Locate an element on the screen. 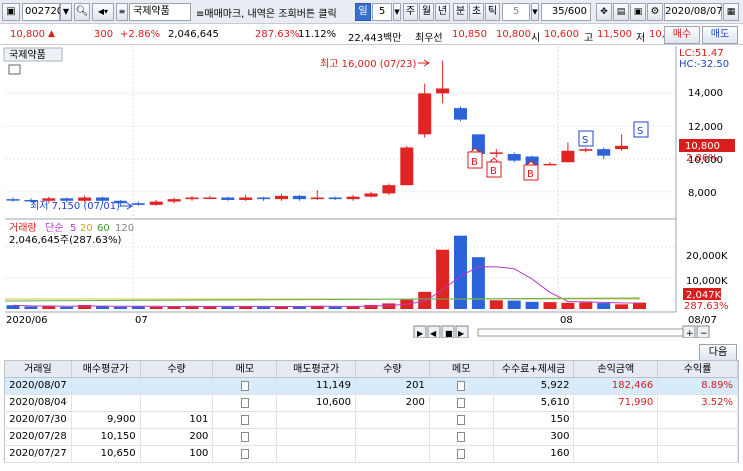 This screenshot has width=743, height=471. turnover-rate: 11.12% is located at coordinates (317, 34).